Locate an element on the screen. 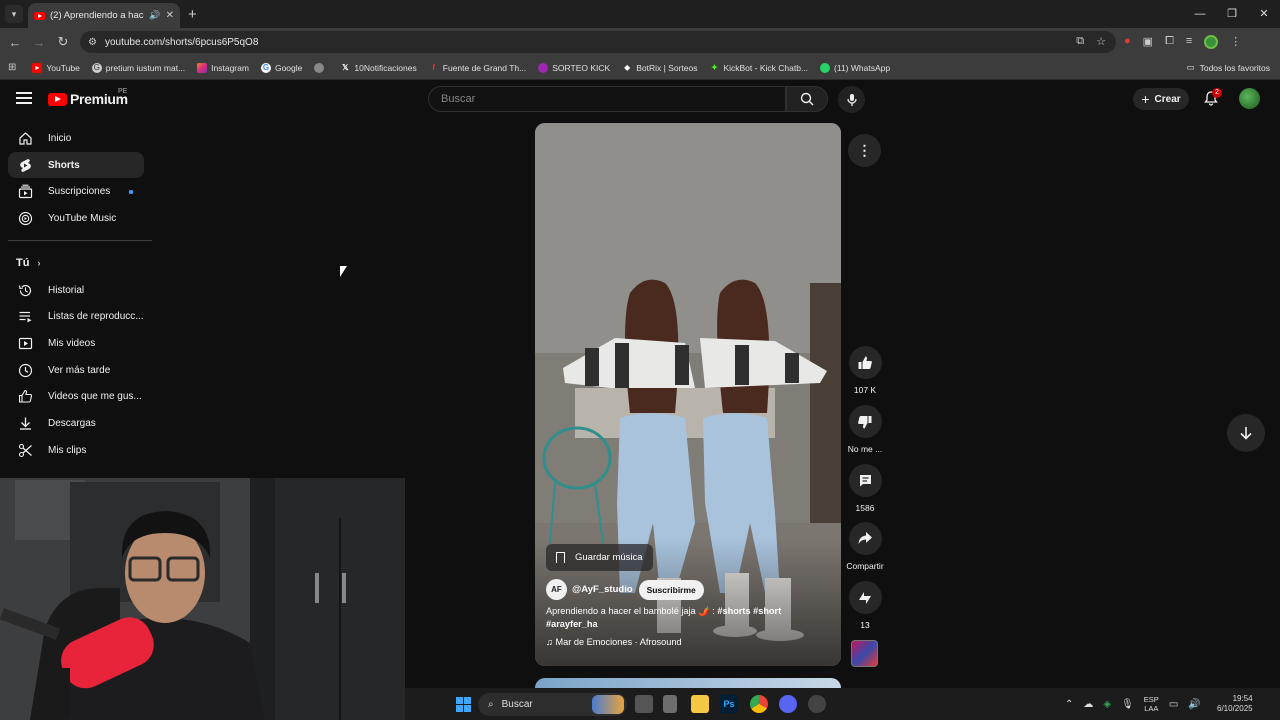 This screenshot has height=720, width=1280. thumbs-down-icon is located at coordinates (865, 421).